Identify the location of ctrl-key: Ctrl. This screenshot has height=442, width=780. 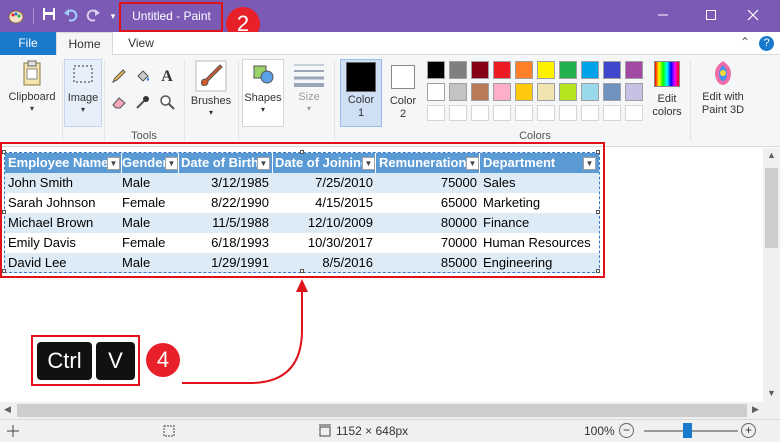
(64, 361).